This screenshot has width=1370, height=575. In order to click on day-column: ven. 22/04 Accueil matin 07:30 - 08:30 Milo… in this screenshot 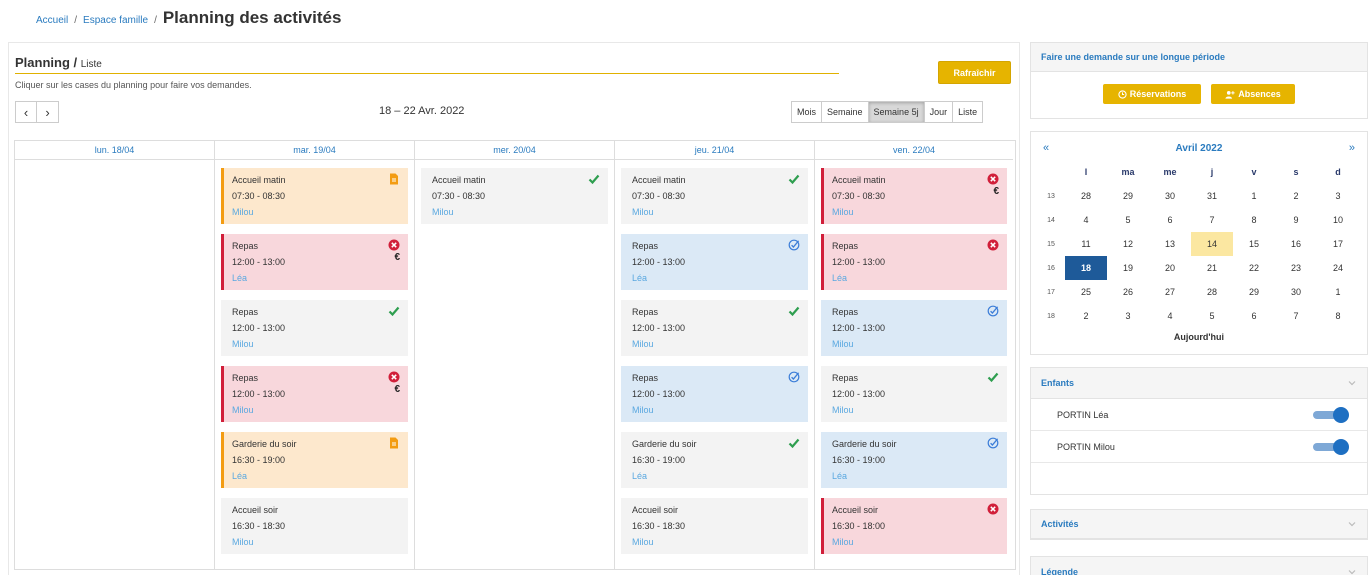, I will do `click(914, 355)`.